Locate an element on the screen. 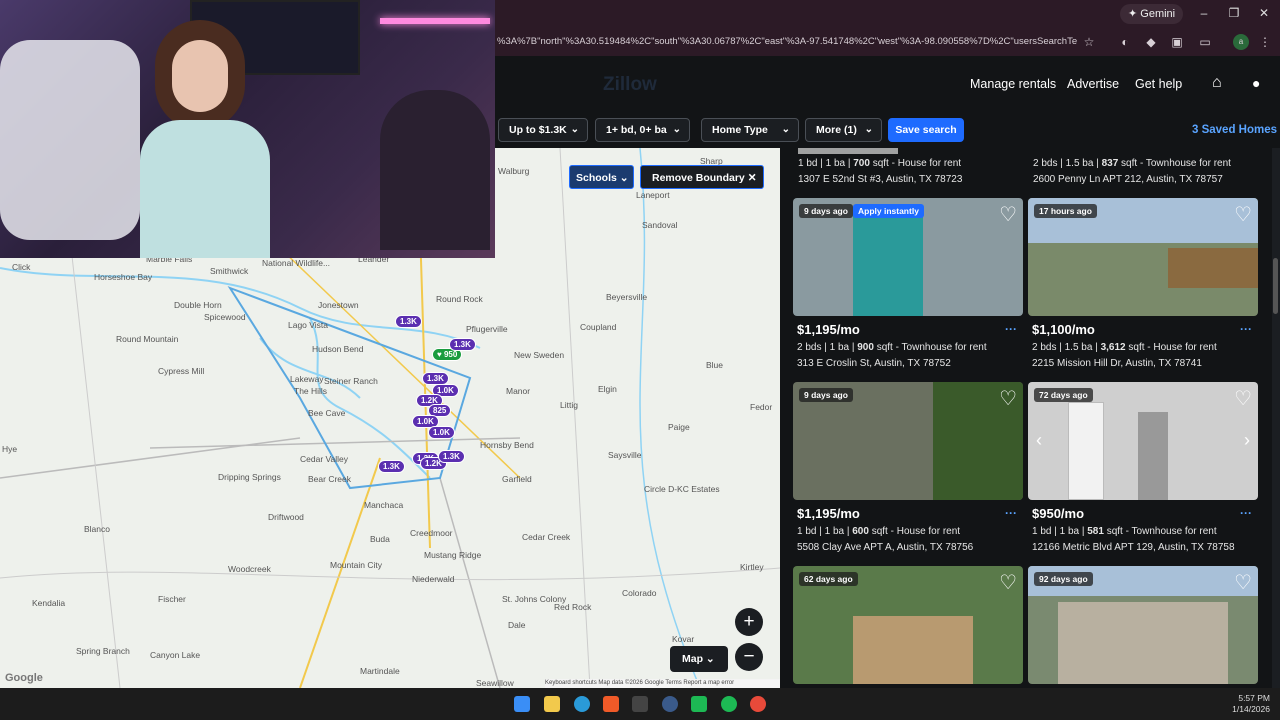 The width and height of the screenshot is (1280, 720). nav-get-help: Get help is located at coordinates (1158, 84).